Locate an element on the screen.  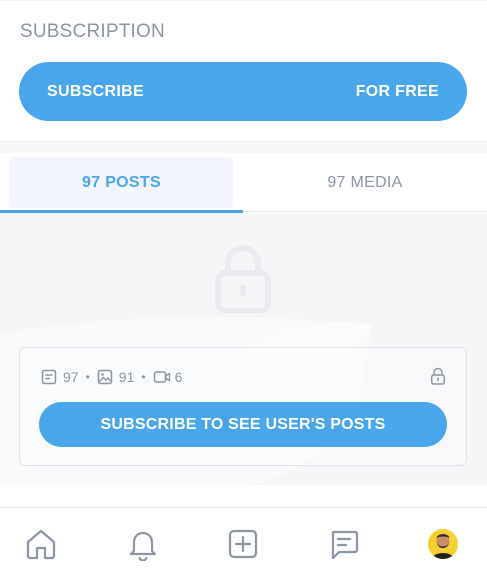
posts-icon is located at coordinates (49, 377).